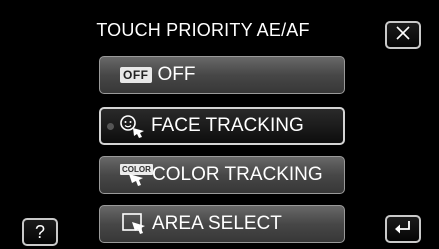 The height and width of the screenshot is (249, 439). I want to click on close-icon, so click(403, 35).